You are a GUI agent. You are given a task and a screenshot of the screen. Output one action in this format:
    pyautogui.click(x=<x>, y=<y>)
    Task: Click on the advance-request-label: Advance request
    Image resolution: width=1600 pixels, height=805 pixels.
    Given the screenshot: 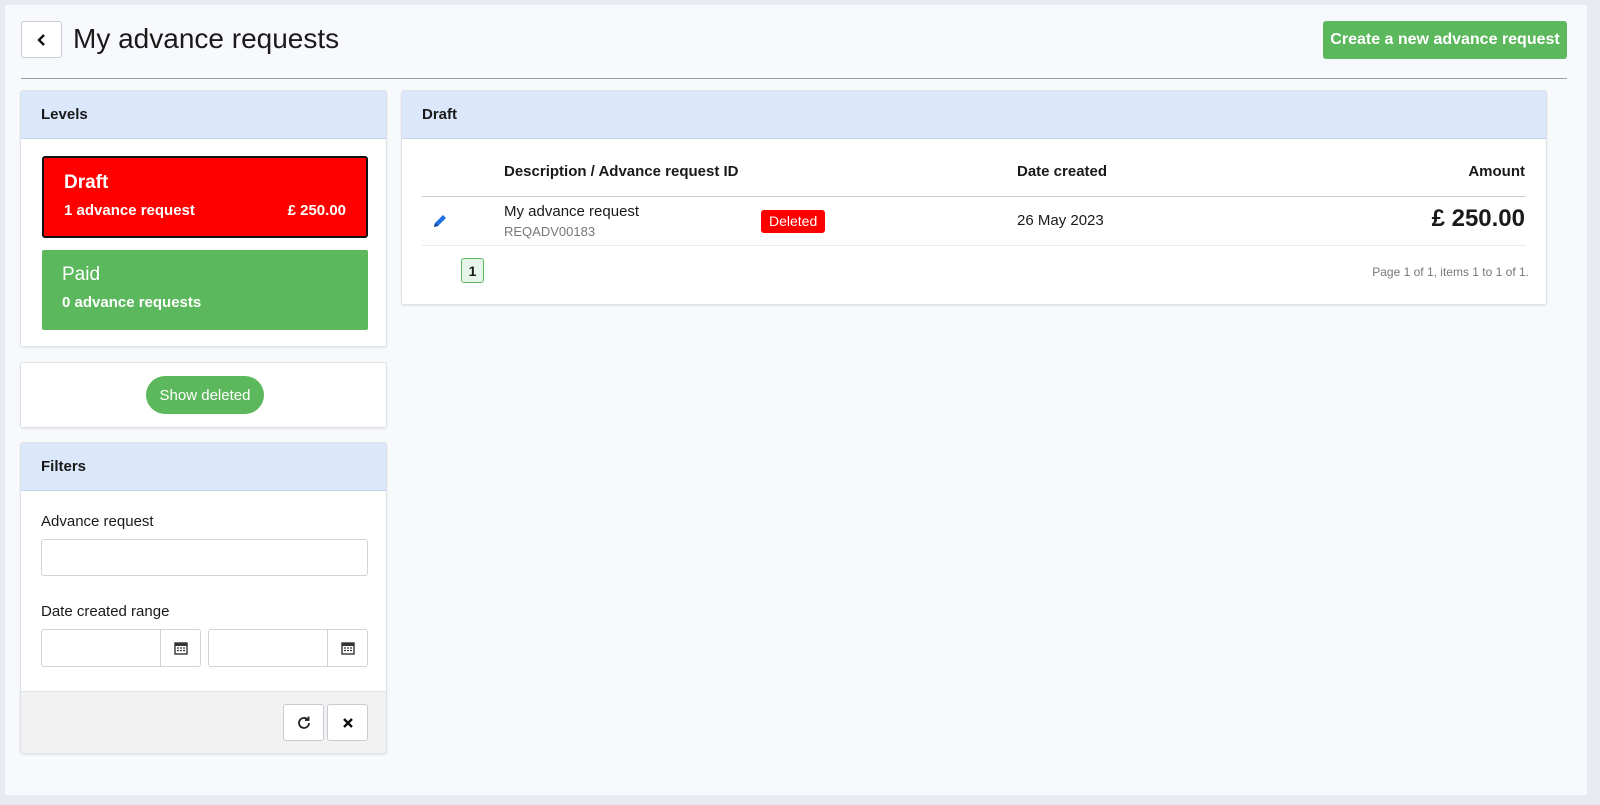 What is the action you would take?
    pyautogui.click(x=97, y=521)
    